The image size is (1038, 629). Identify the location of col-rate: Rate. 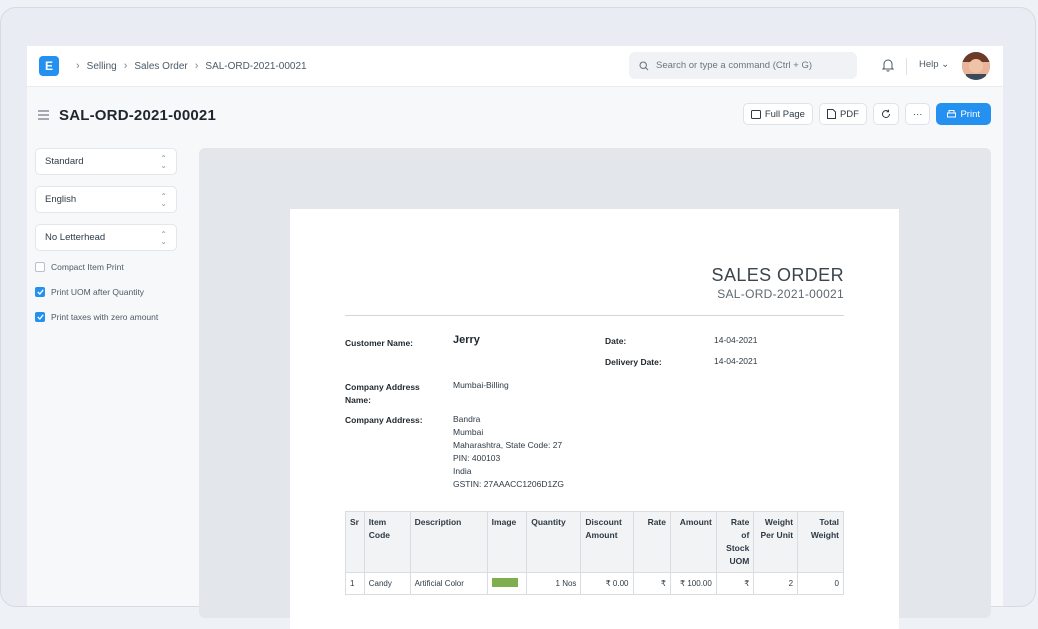
(651, 542).